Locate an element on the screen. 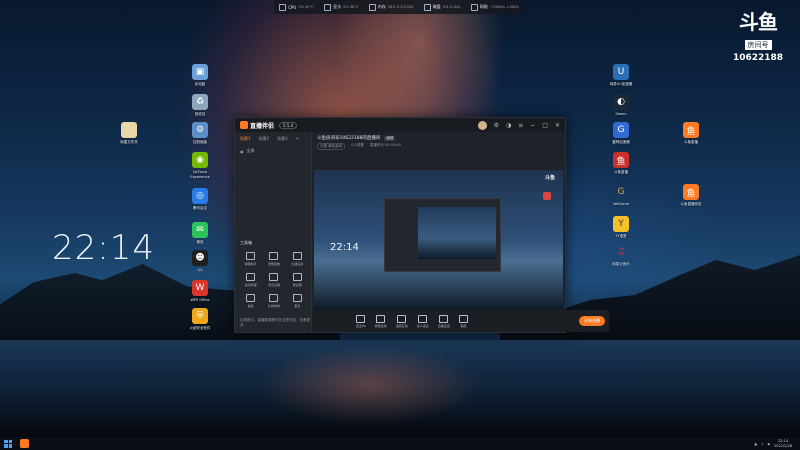 This screenshot has height=450, width=800. wps-icon: W is located at coordinates (200, 288).